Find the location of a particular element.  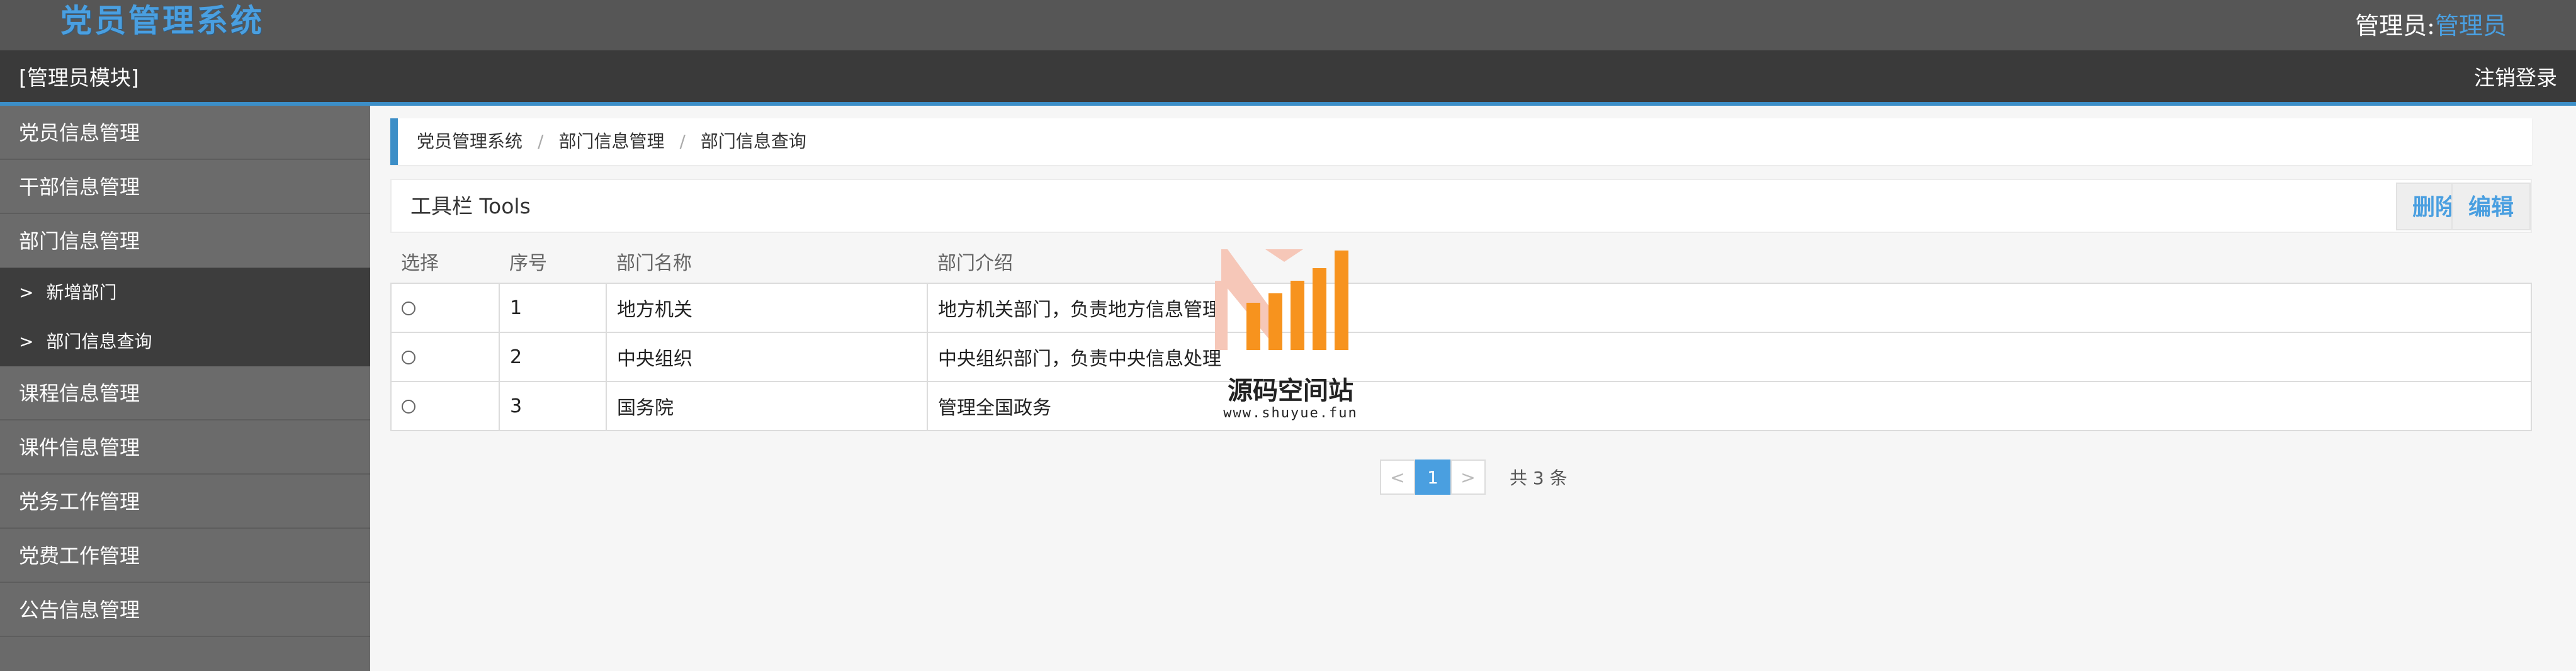

sidebar-subitem-label: 部门信息查询 is located at coordinates (99, 341).